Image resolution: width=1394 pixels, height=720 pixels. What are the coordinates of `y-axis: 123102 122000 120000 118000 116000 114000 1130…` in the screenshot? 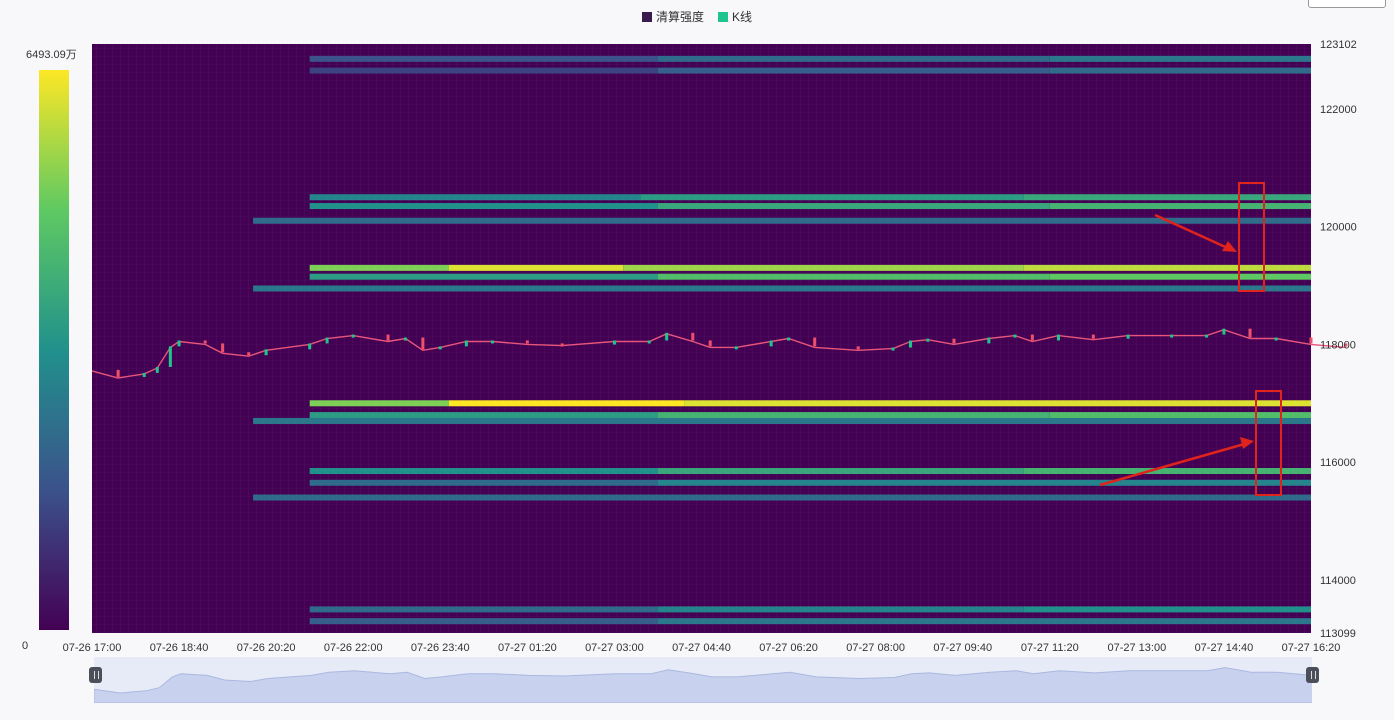 It's located at (1338, 339).